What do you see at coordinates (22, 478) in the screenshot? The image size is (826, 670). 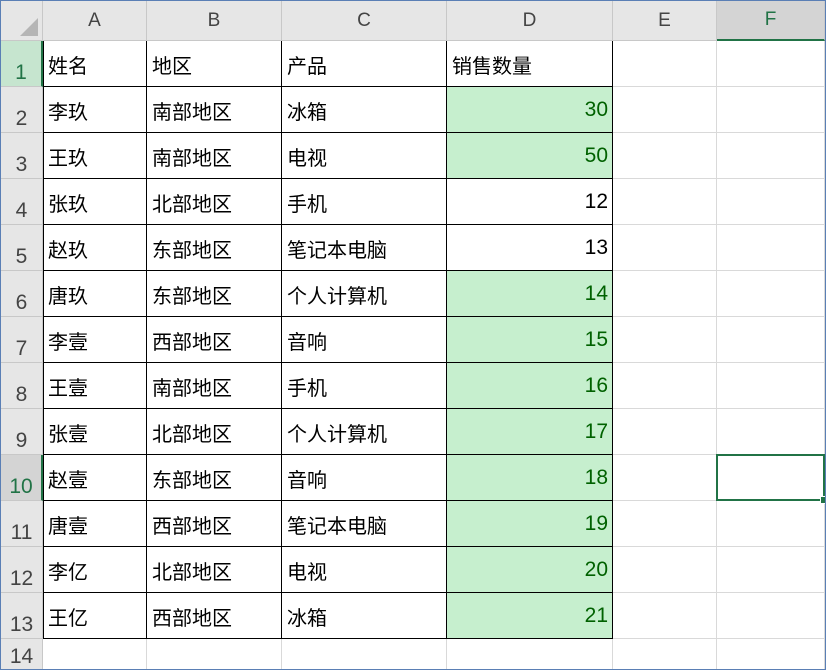 I see `row-header-10: 10` at bounding box center [22, 478].